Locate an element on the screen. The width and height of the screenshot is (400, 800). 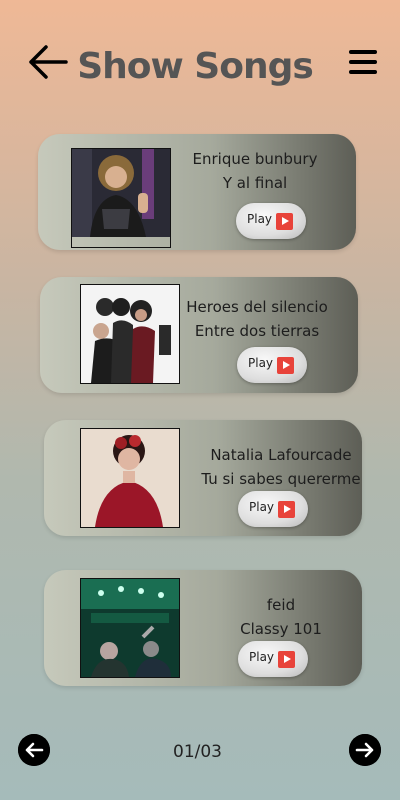
song-artist: feid is located at coordinates (281, 605).